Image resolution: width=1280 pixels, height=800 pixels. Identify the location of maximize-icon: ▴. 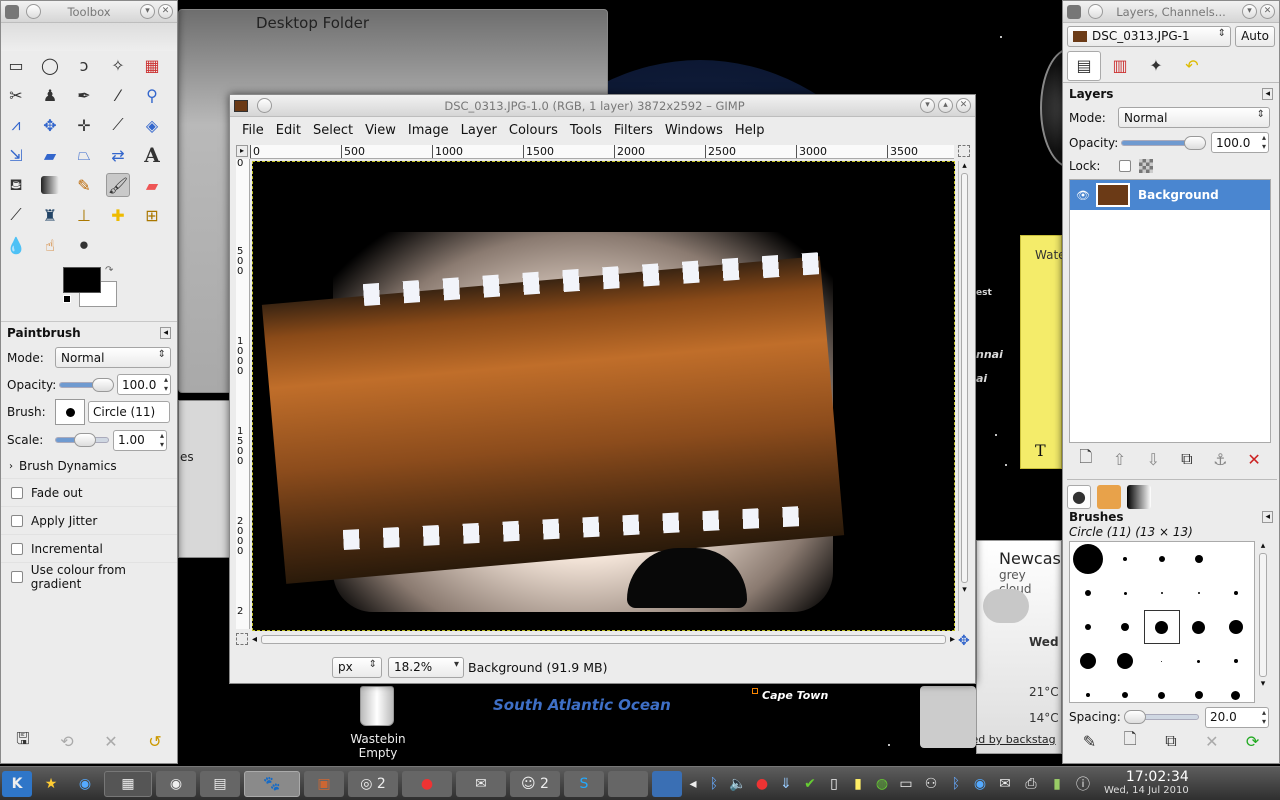
(945, 105).